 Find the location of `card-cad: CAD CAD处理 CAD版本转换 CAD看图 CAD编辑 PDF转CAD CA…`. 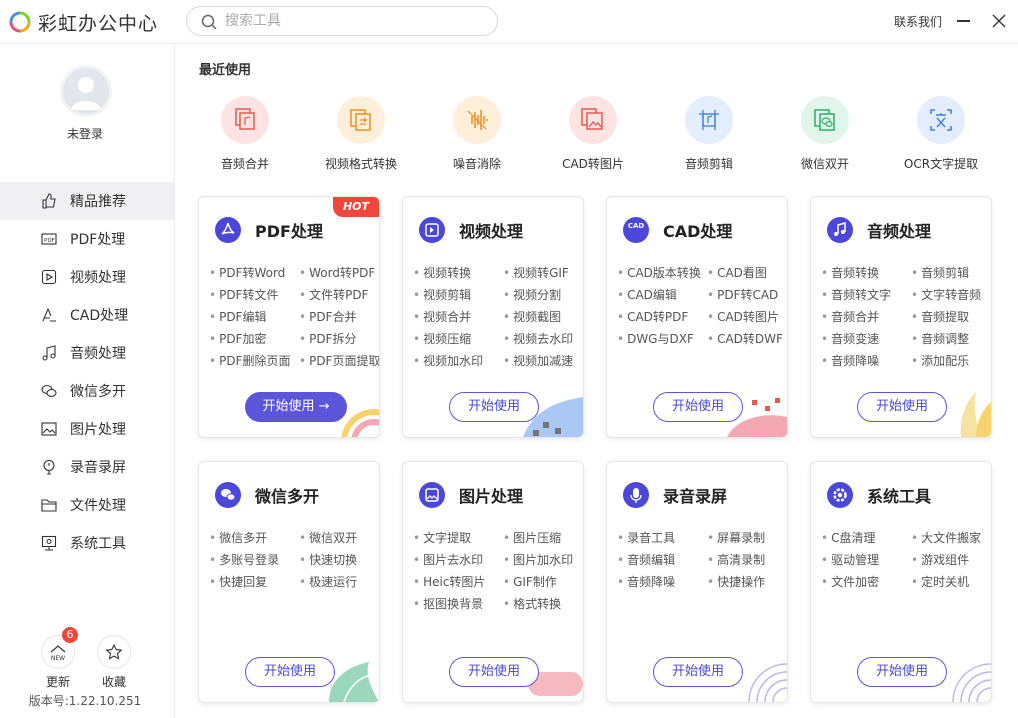

card-cad: CAD CAD处理 CAD版本转换 CAD看图 CAD编辑 PDF转CAD CA… is located at coordinates (697, 317).